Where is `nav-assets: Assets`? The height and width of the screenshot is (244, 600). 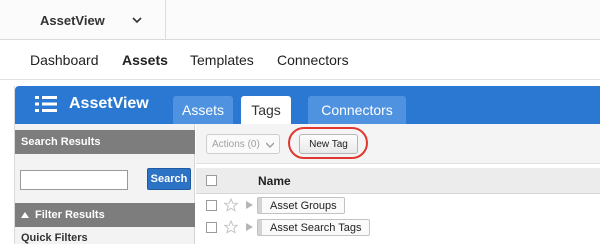 nav-assets: Assets is located at coordinates (145, 60).